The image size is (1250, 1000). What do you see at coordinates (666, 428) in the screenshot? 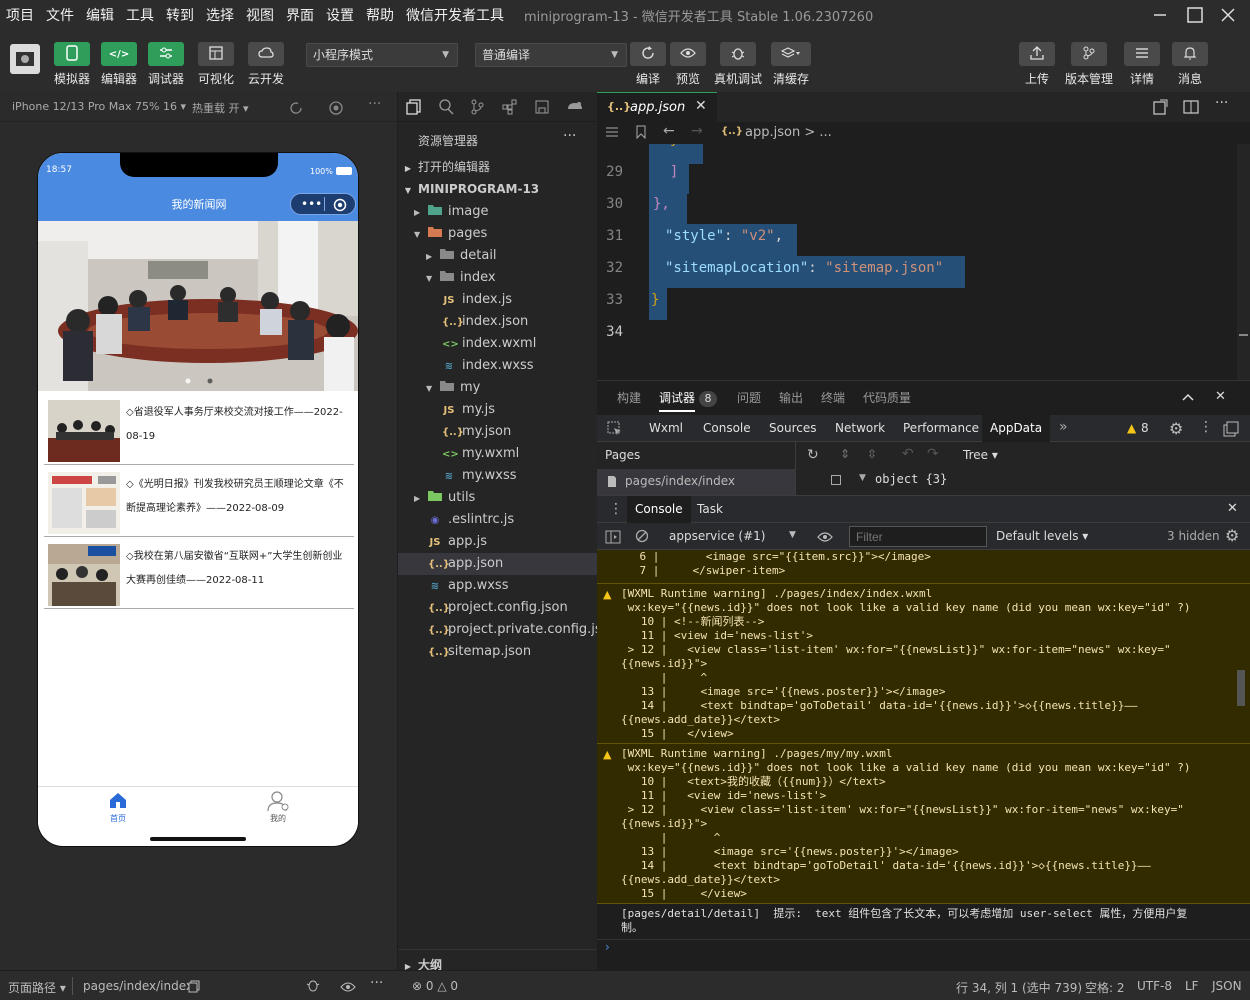
I see `tab-wxml: Wxml` at bounding box center [666, 428].